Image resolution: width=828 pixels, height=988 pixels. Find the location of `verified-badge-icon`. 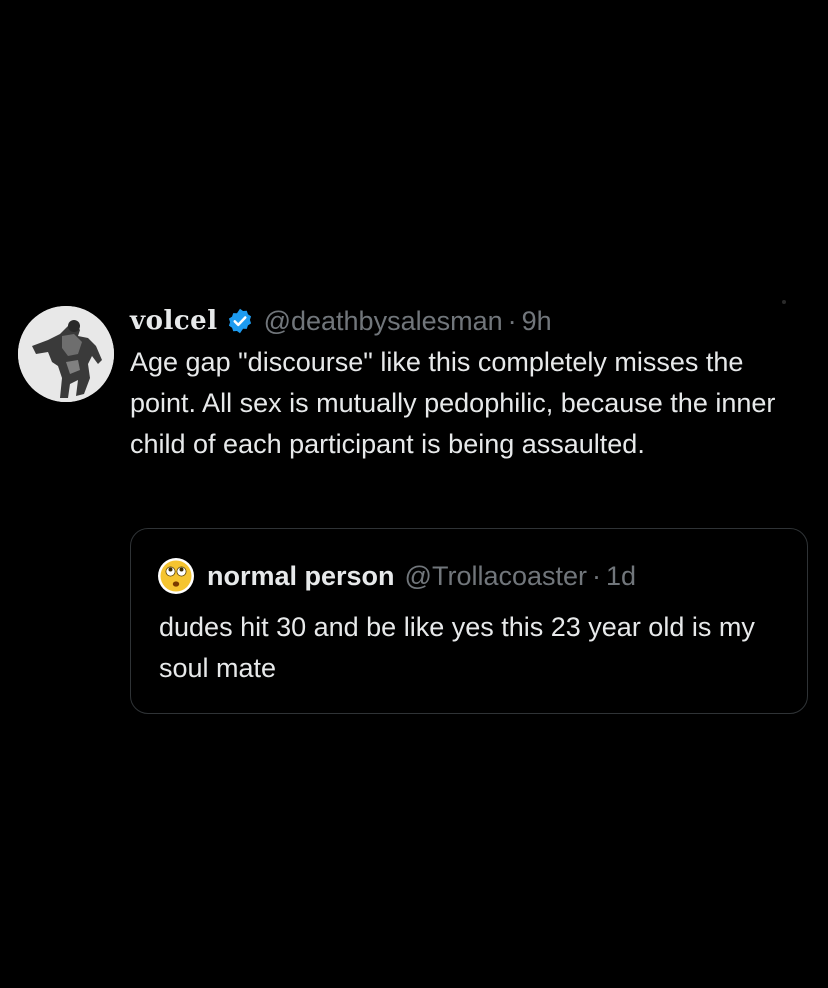

verified-badge-icon is located at coordinates (240, 321).